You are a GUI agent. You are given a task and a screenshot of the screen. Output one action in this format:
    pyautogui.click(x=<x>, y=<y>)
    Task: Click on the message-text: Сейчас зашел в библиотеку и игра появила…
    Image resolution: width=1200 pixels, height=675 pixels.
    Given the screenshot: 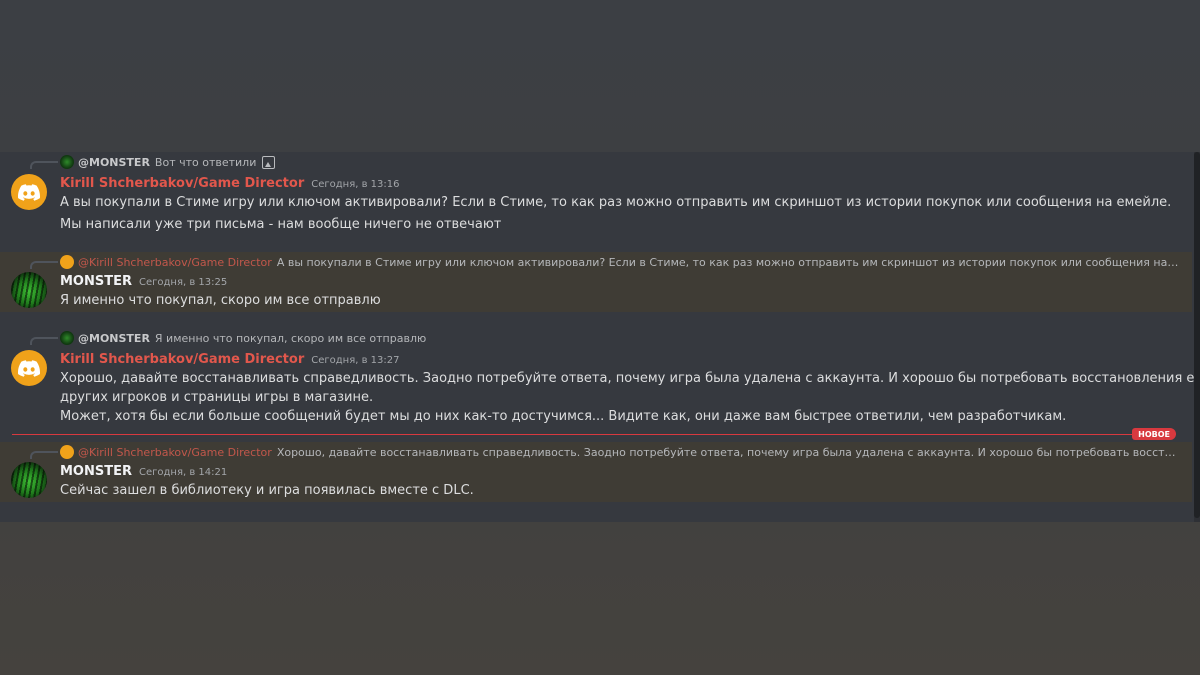 What is the action you would take?
    pyautogui.click(x=267, y=490)
    